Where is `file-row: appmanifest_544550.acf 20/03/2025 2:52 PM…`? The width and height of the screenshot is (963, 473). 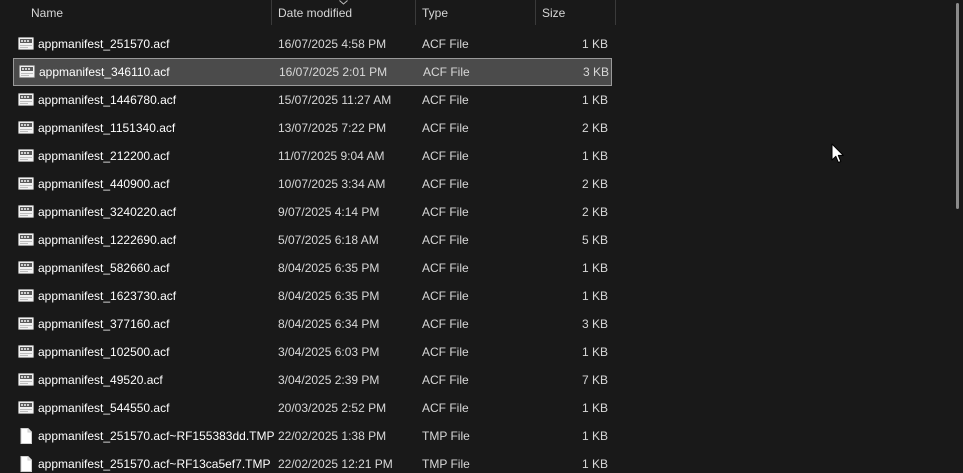 file-row: appmanifest_544550.acf 20/03/2025 2:52 PM… is located at coordinates (320, 408).